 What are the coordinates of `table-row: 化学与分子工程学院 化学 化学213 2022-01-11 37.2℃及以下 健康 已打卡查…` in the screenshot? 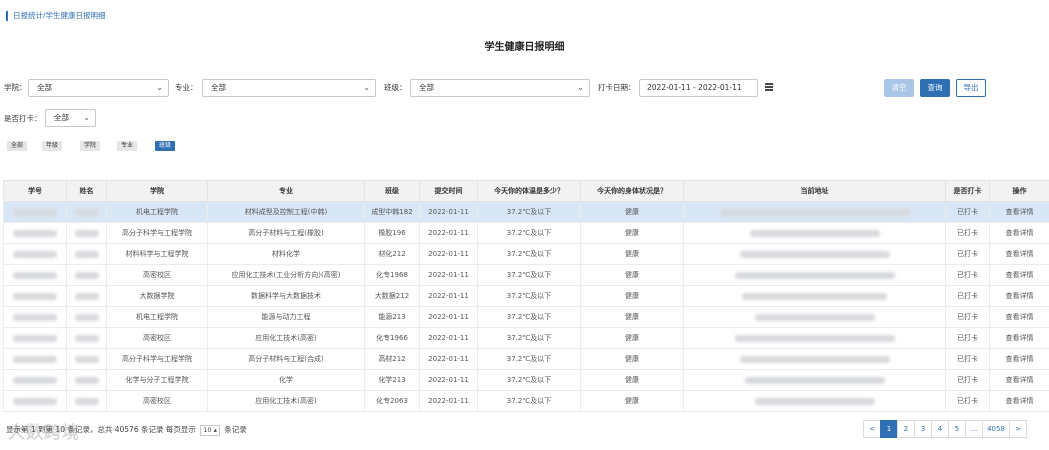 It's located at (526, 380).